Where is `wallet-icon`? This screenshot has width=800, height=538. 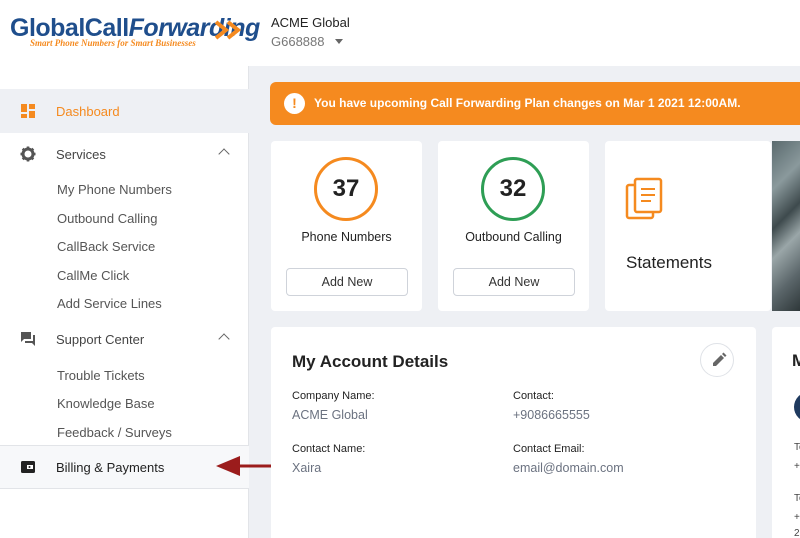 wallet-icon is located at coordinates (28, 467).